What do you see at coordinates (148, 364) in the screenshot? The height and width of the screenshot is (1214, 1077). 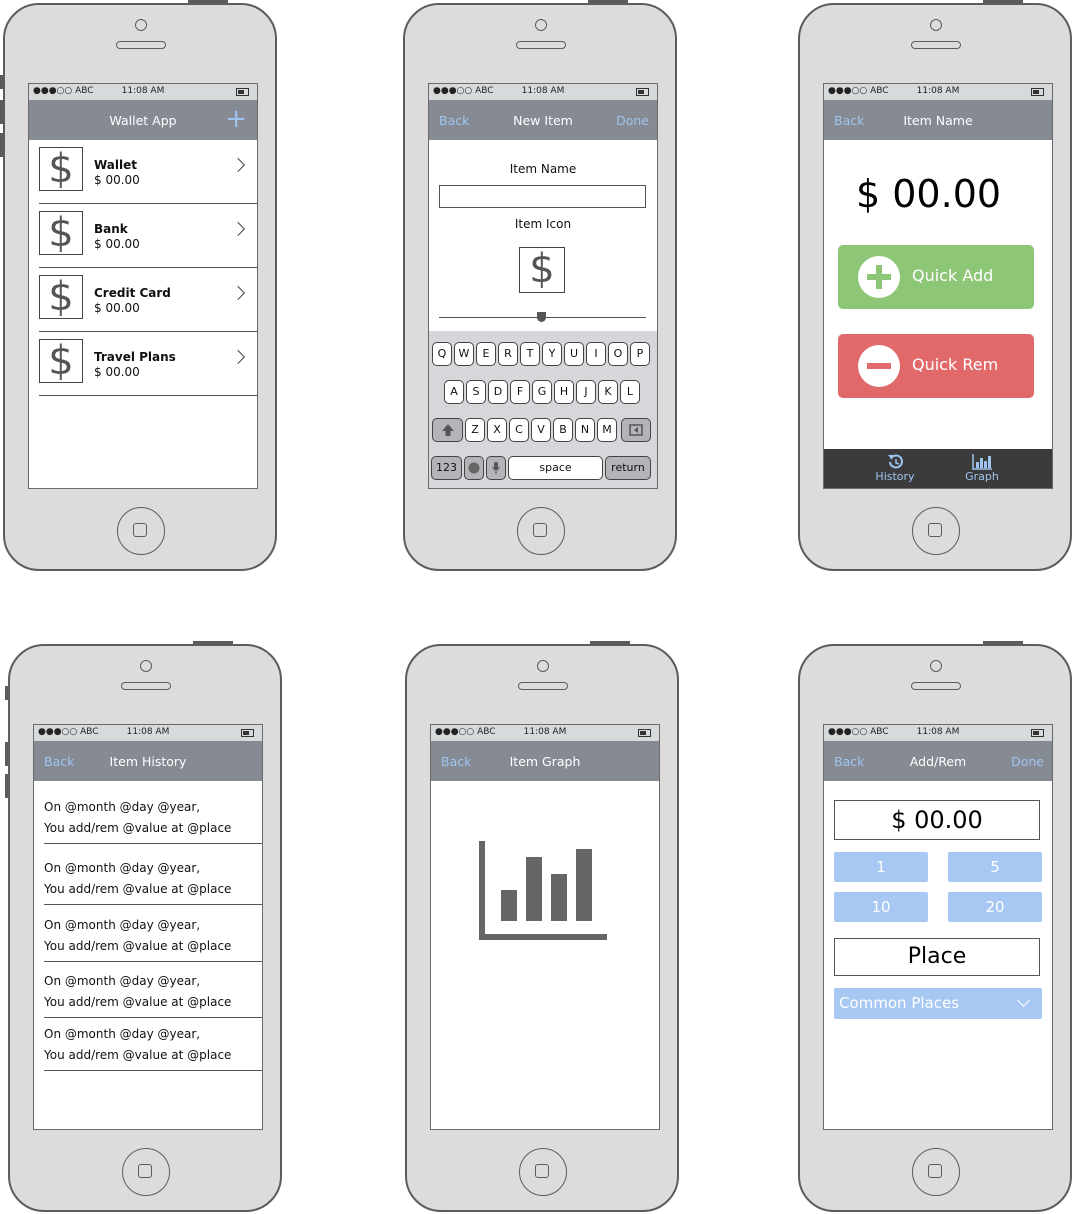 I see `list-item: $ Travel Plans $ 00.00` at bounding box center [148, 364].